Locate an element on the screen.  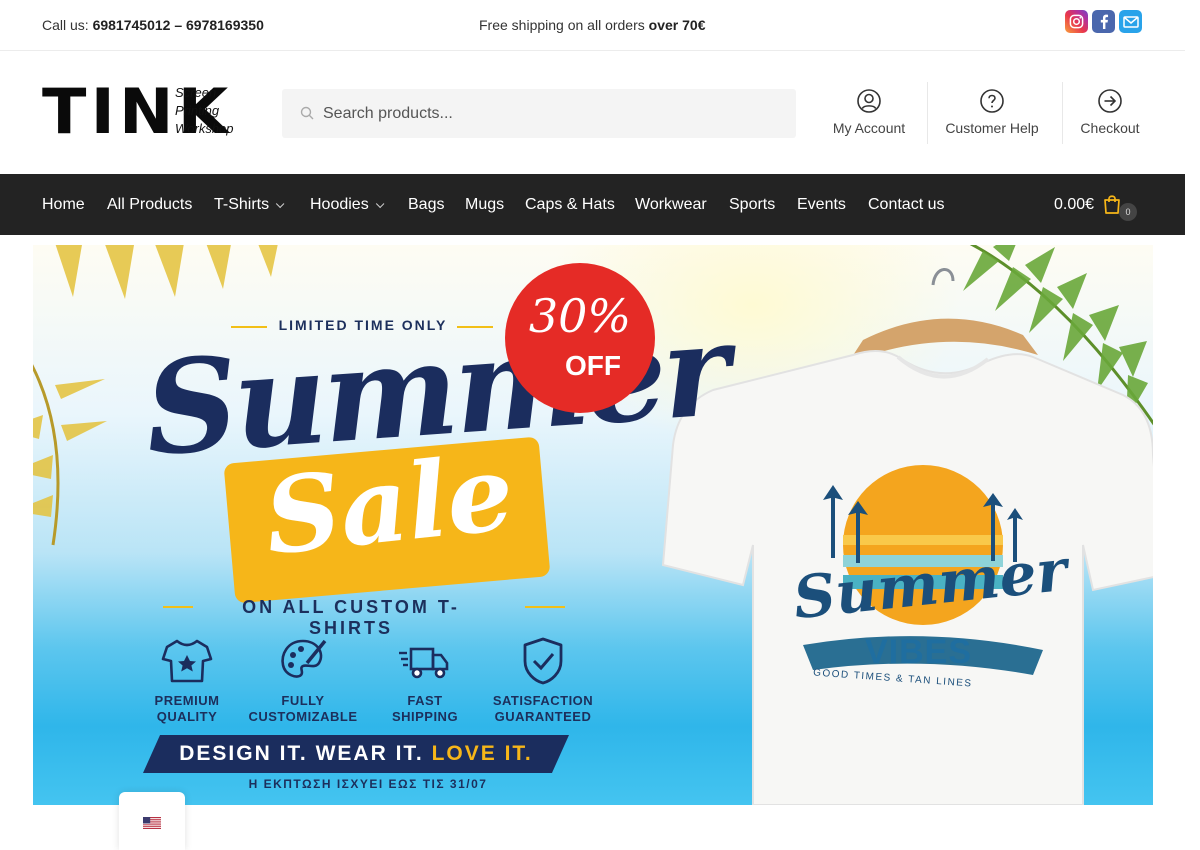
shipping-amount: over 70€ is located at coordinates (677, 25).